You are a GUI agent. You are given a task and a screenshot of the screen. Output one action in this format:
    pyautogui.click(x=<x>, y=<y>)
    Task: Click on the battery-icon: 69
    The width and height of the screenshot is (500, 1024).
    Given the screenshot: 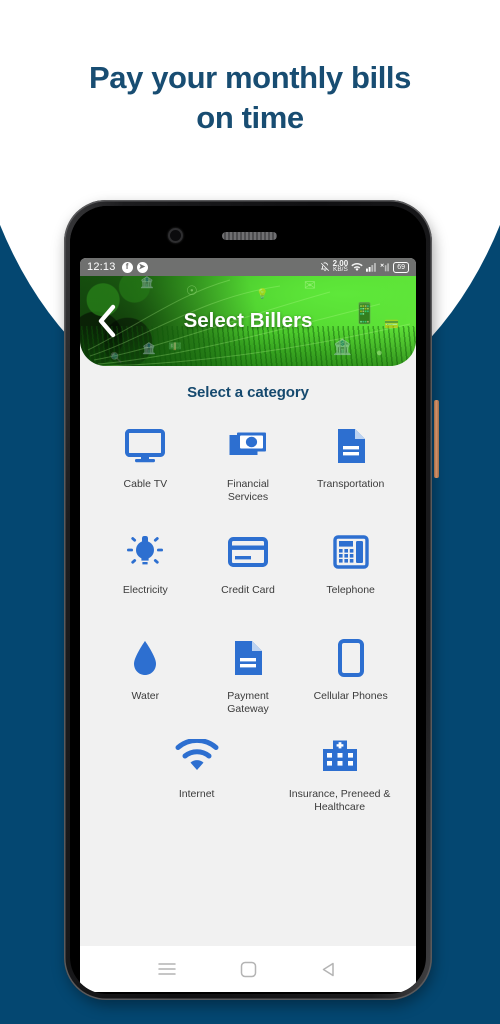 What is the action you would take?
    pyautogui.click(x=401, y=267)
    